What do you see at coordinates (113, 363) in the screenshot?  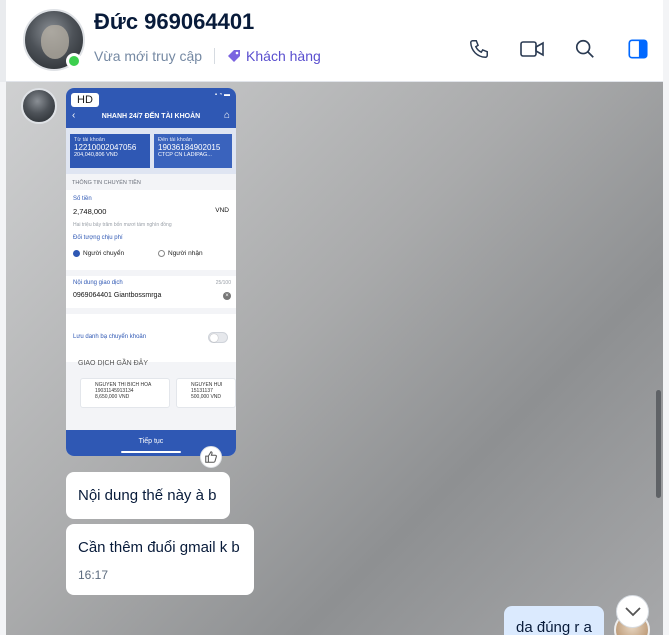 I see `recent-transactions-heading: GIAO DỊCH GẦN ĐÂY` at bounding box center [113, 363].